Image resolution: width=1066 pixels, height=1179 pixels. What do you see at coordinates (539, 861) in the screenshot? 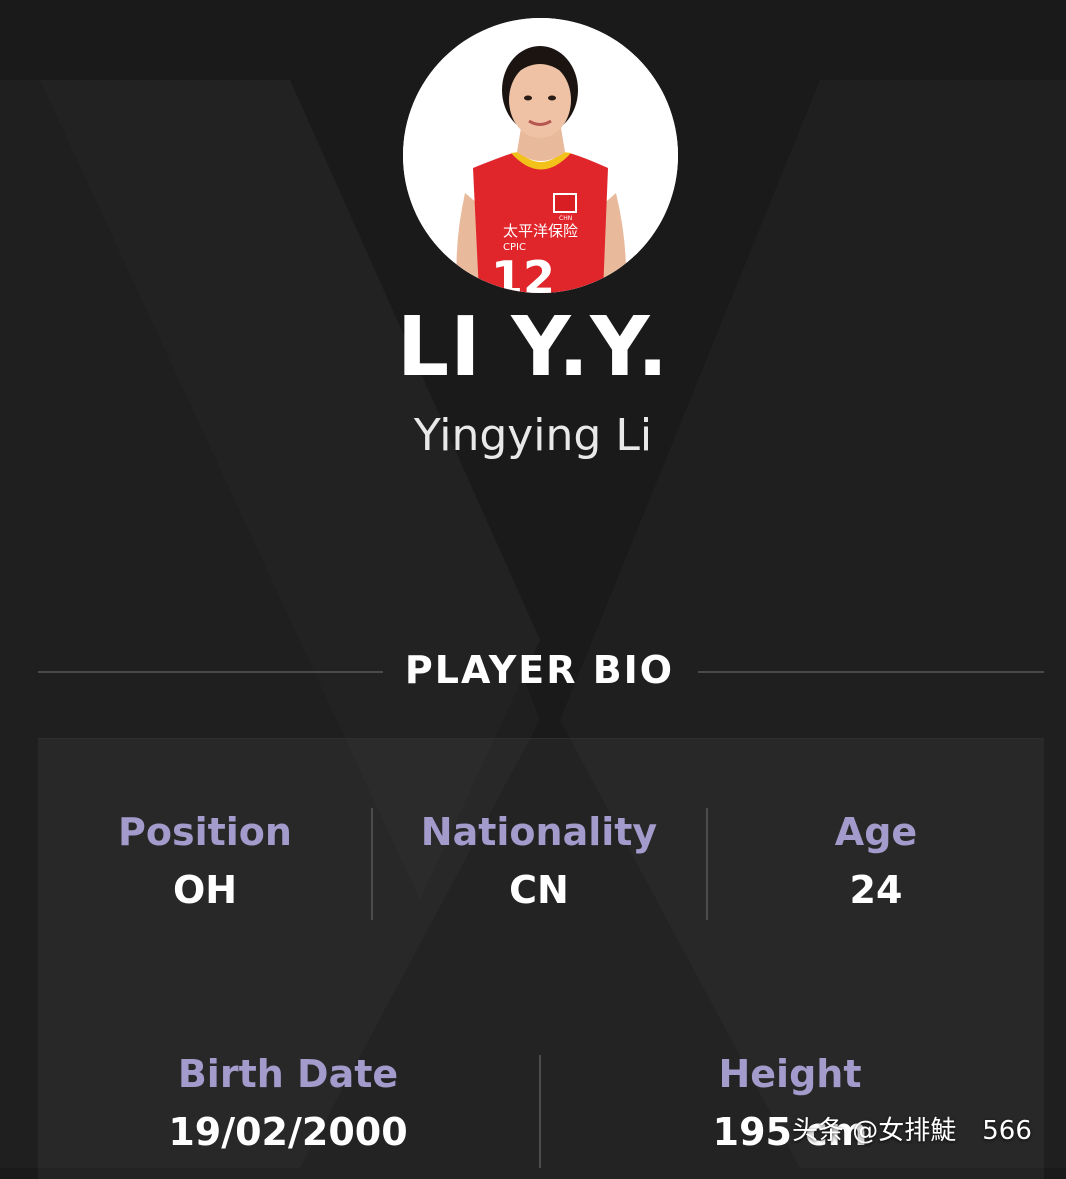
I see `stat-nationality: Nationality CN` at bounding box center [539, 861].